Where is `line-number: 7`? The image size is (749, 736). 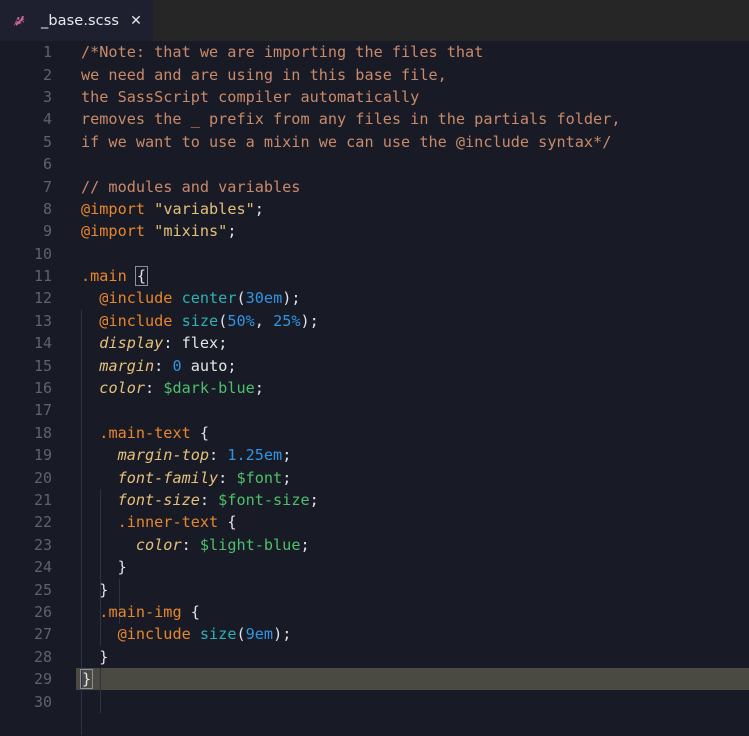 line-number: 7 is located at coordinates (47, 186).